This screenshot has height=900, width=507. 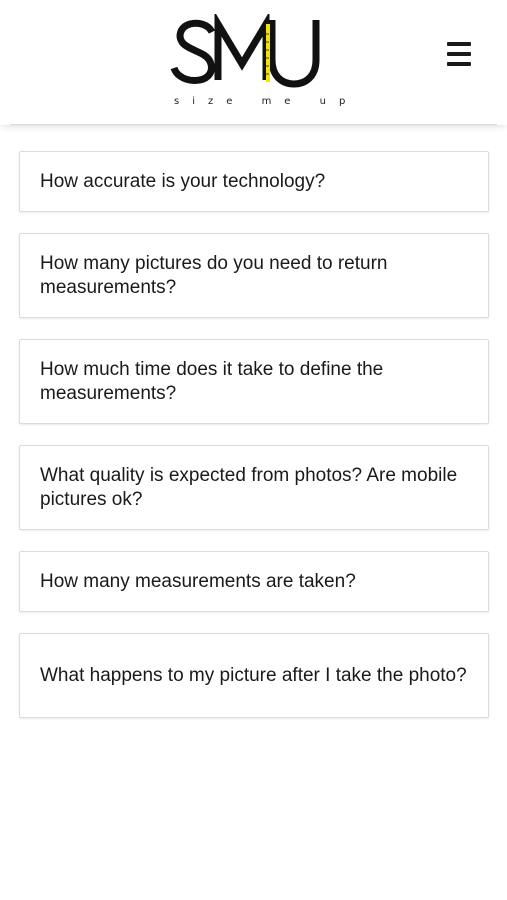 What do you see at coordinates (183, 181) in the screenshot?
I see `faq-question: How accurate is your technology?` at bounding box center [183, 181].